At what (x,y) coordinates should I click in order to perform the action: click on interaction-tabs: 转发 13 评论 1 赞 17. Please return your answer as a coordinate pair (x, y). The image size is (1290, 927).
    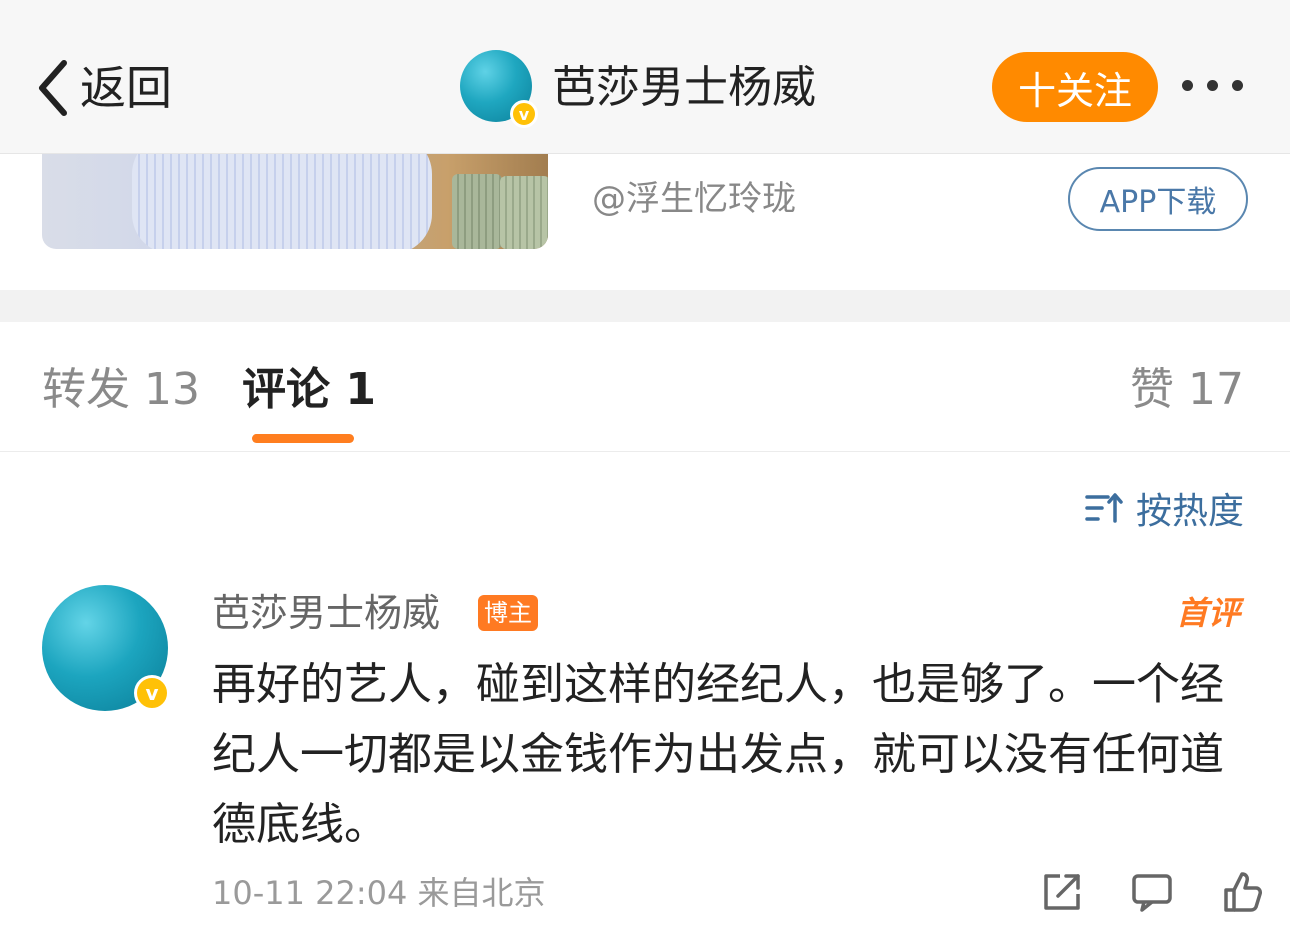
    Looking at the image, I should click on (645, 387).